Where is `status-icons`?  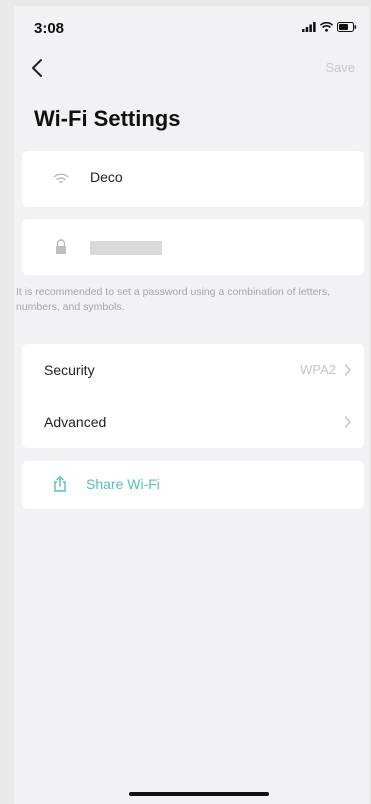
status-icons is located at coordinates (329, 27).